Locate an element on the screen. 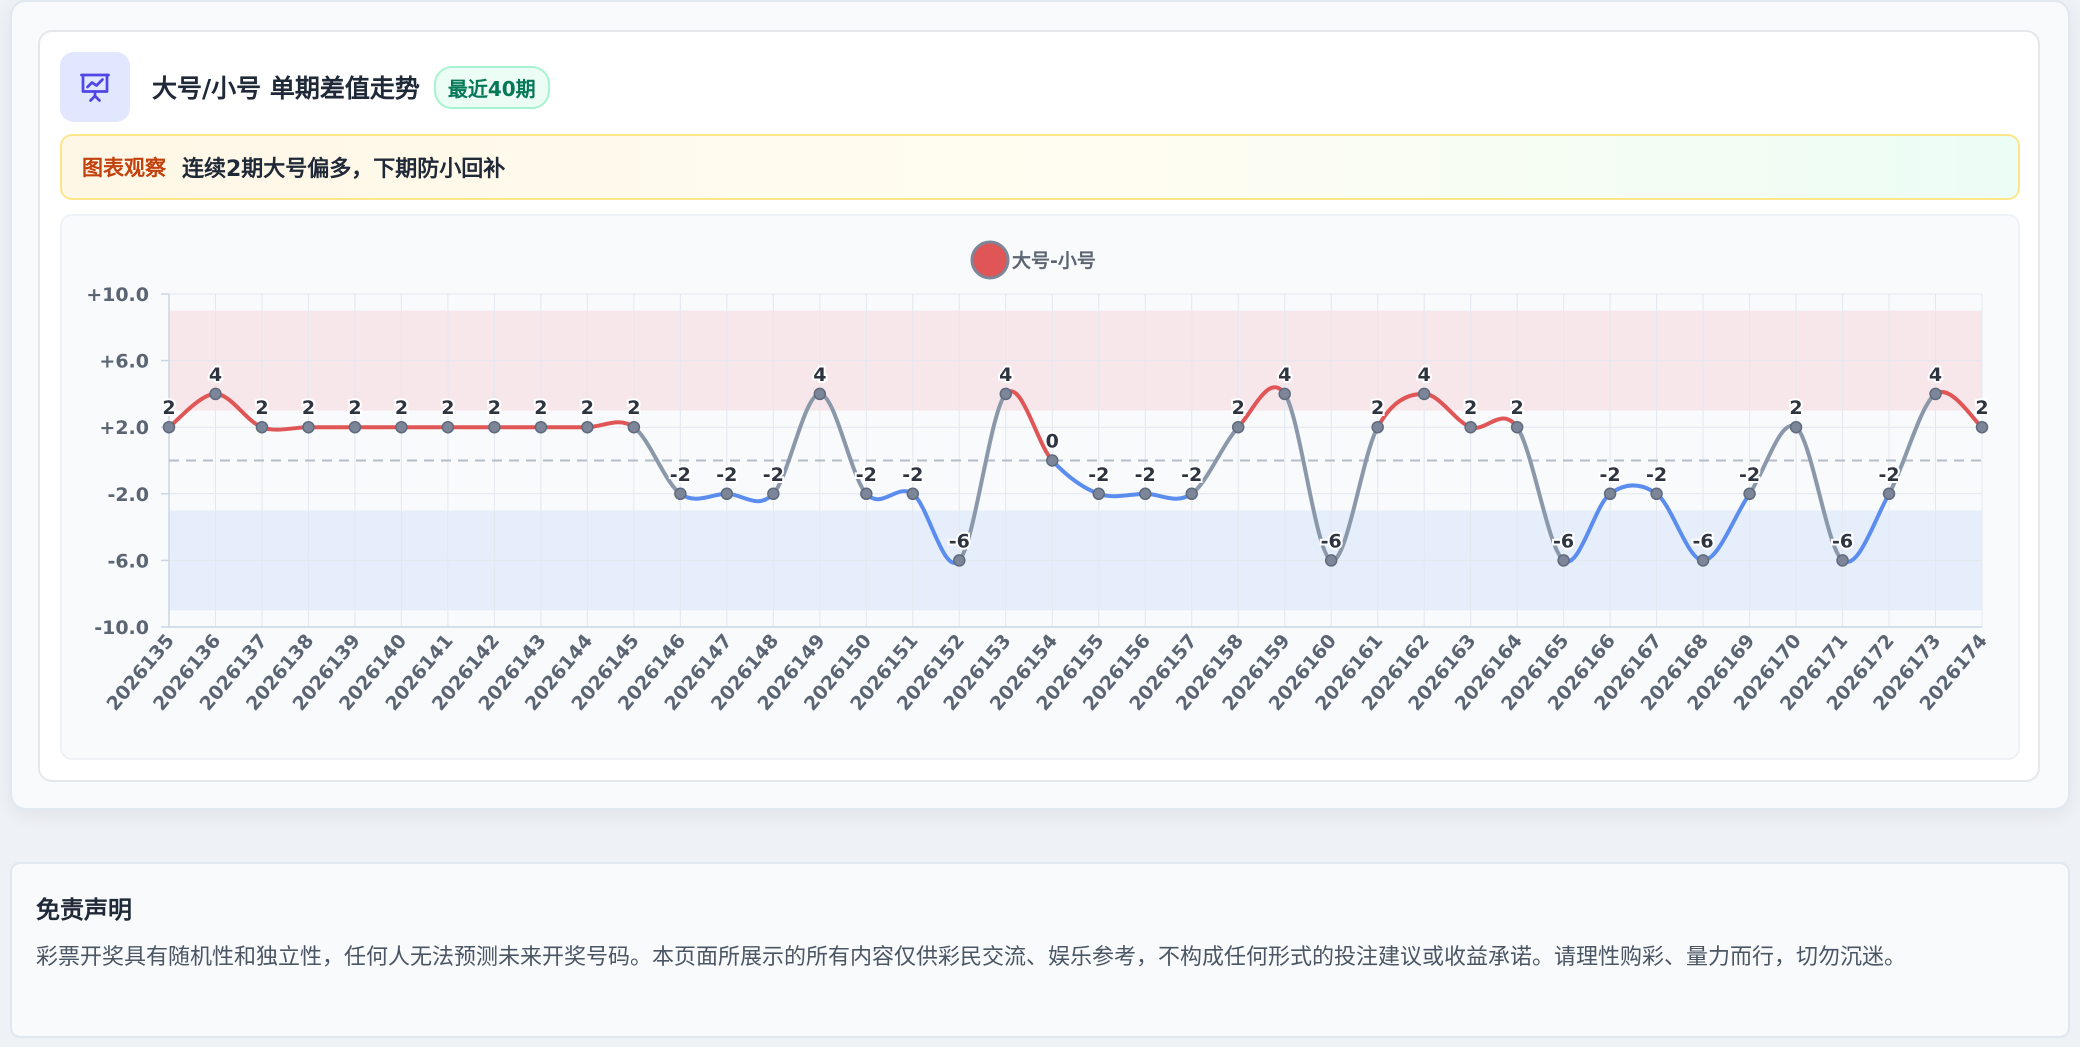 This screenshot has height=1047, width=2080. observation-label: 图表观察 is located at coordinates (124, 168).